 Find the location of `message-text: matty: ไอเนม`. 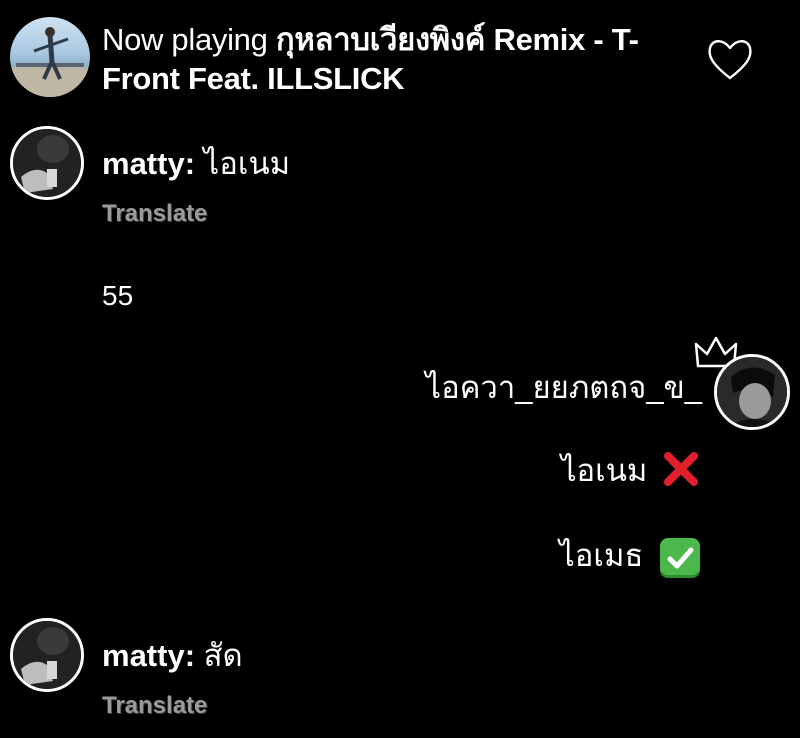

message-text: matty: ไอเนม is located at coordinates (196, 164).